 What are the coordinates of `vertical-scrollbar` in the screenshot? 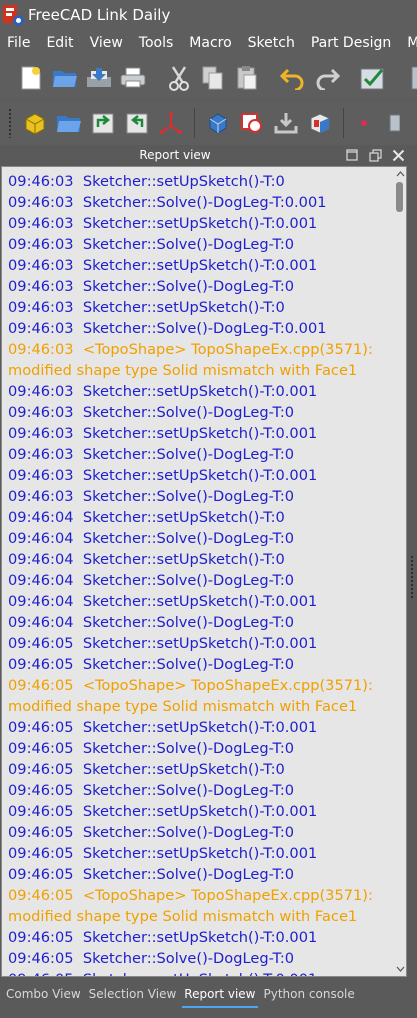 It's located at (399, 571).